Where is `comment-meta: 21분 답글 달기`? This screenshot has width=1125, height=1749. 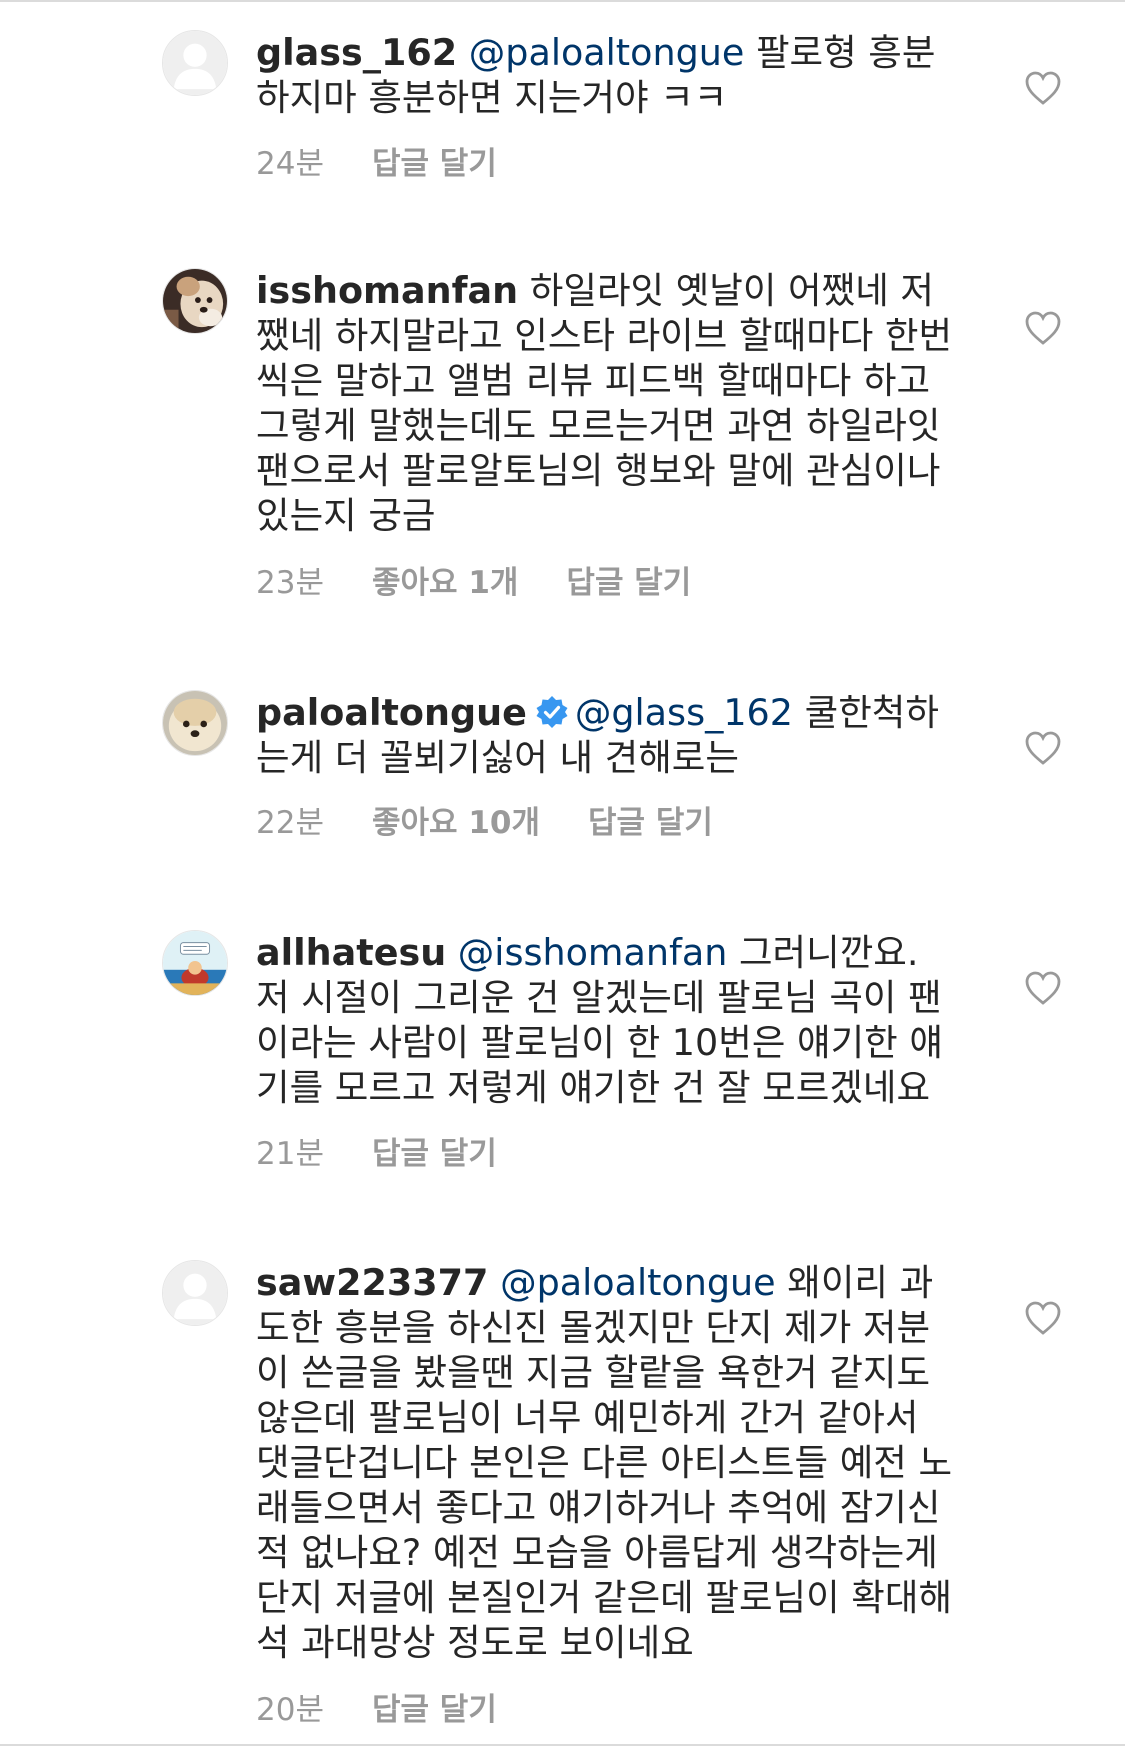
comment-meta: 21분 답글 달기 is located at coordinates (376, 1154).